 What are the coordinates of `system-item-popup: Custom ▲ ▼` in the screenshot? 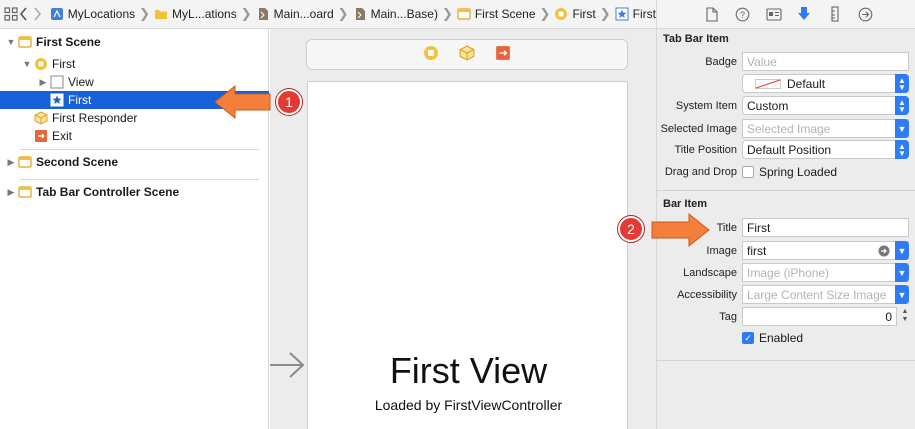 It's located at (825, 105).